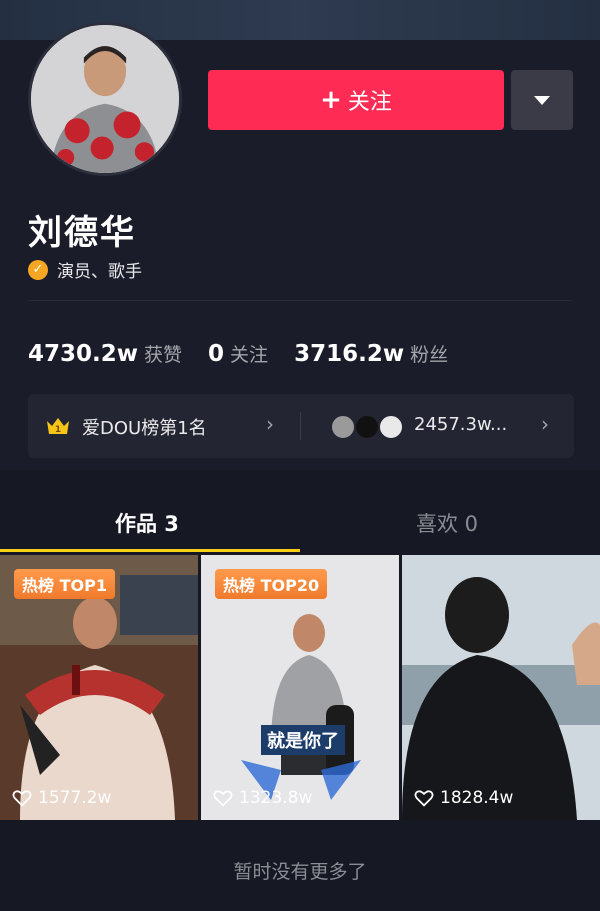 This screenshot has height=911, width=600. I want to click on tab-likes: 喜欢 0, so click(447, 523).